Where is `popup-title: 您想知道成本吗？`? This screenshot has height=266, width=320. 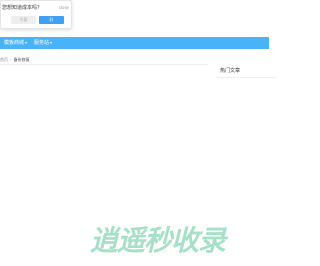 popup-title: 您想知道成本吗？ is located at coordinates (22, 8).